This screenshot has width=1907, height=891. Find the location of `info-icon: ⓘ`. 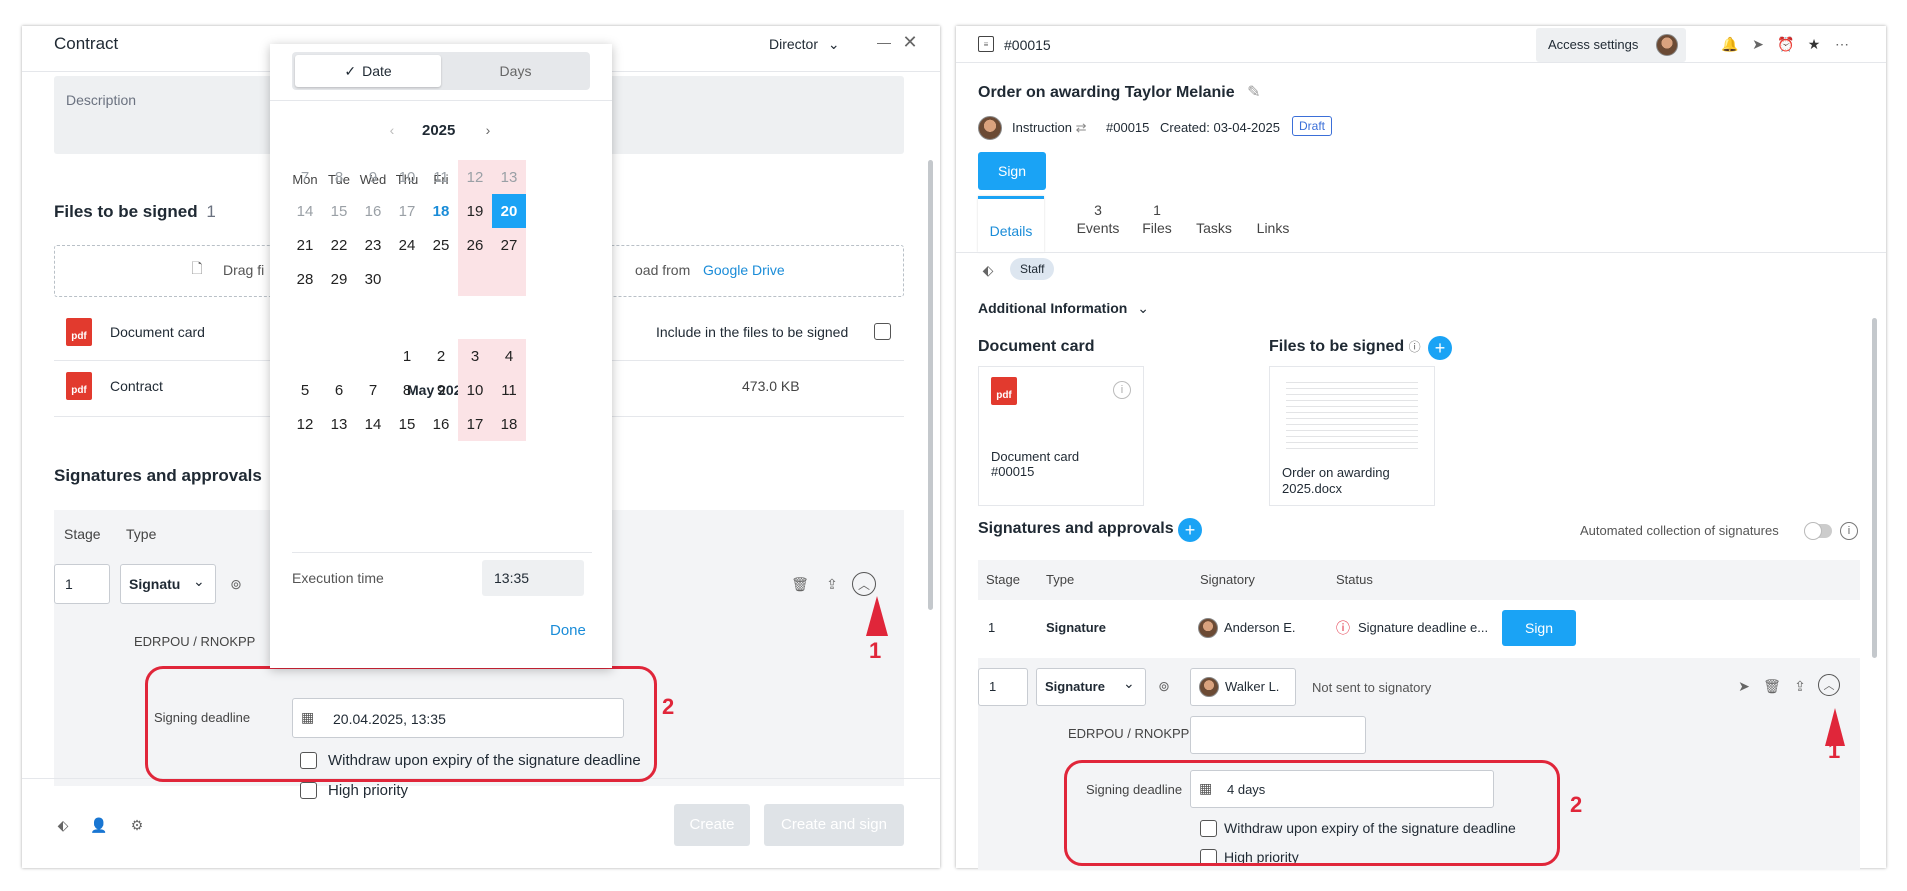

info-icon: ⓘ is located at coordinates (1415, 347).